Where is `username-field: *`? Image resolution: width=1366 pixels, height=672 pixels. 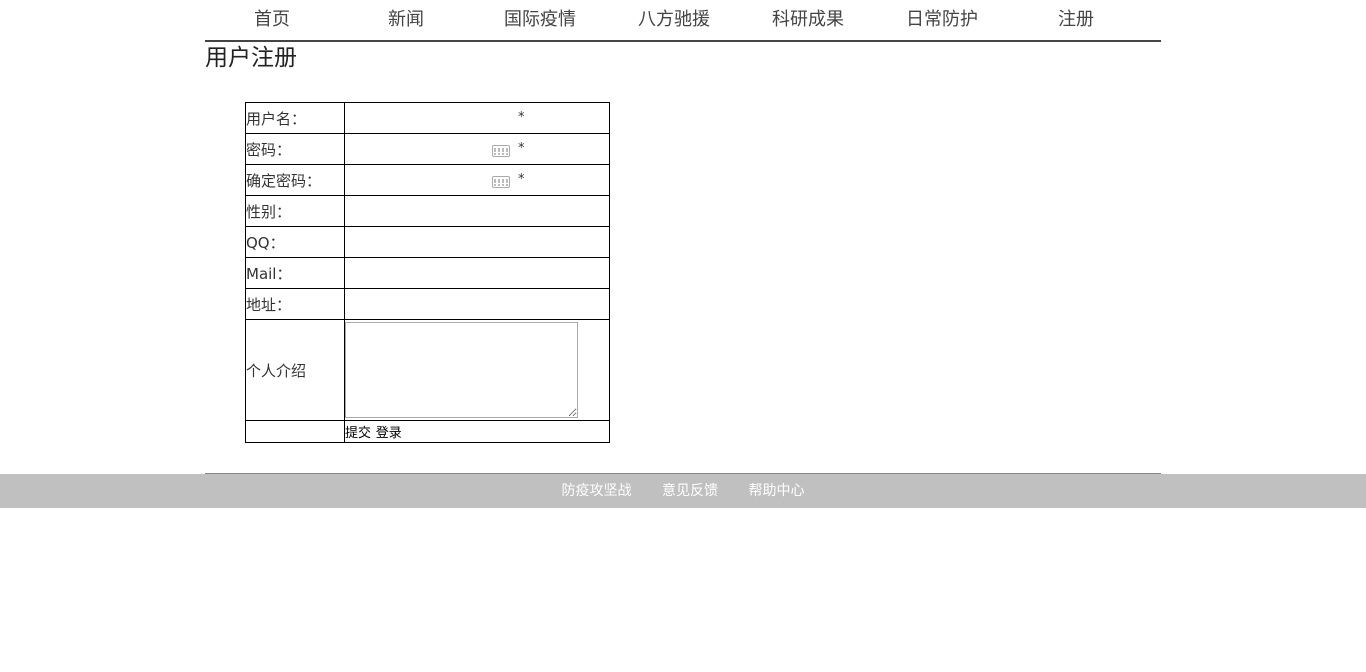
username-field: * is located at coordinates (477, 118).